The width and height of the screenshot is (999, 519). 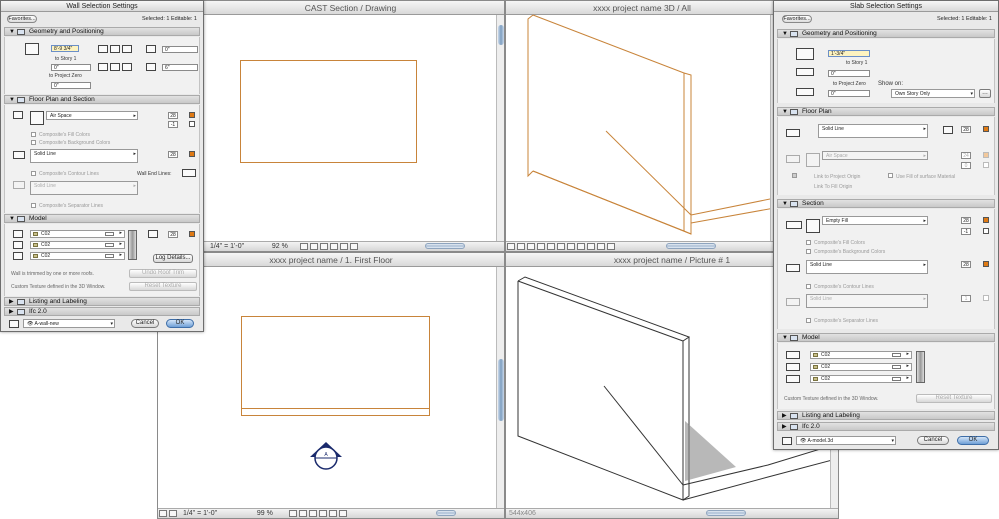 I want to click on slab-geometry-header: ▼ Geometry and Positioning, so click(x=886, y=33).